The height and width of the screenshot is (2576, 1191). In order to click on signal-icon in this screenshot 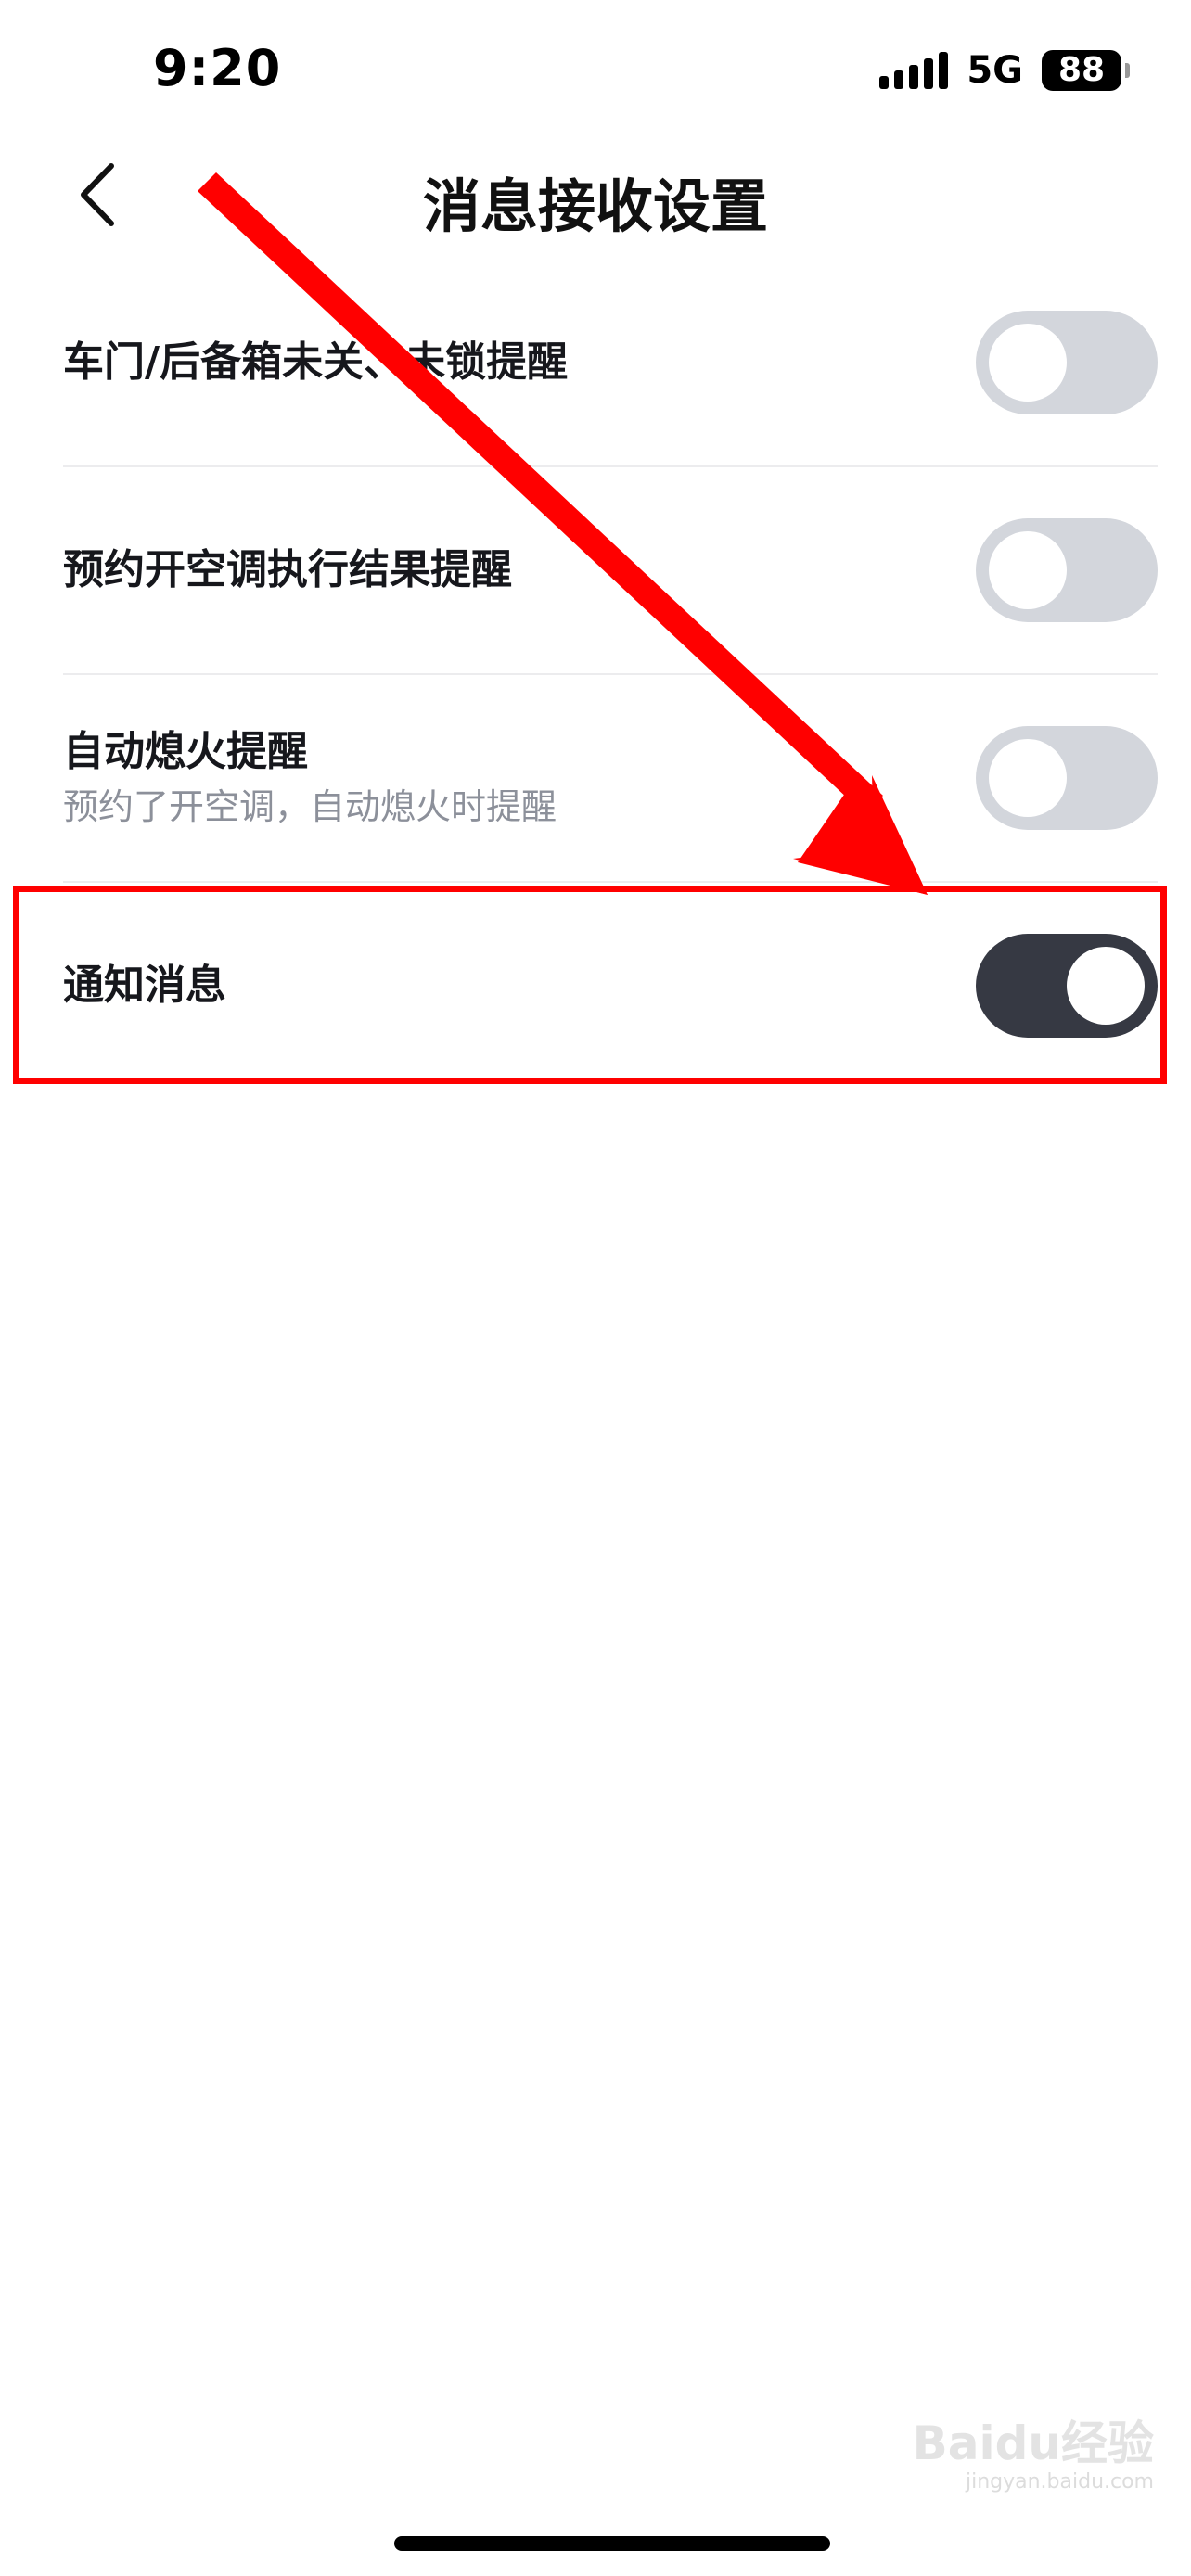, I will do `click(914, 71)`.